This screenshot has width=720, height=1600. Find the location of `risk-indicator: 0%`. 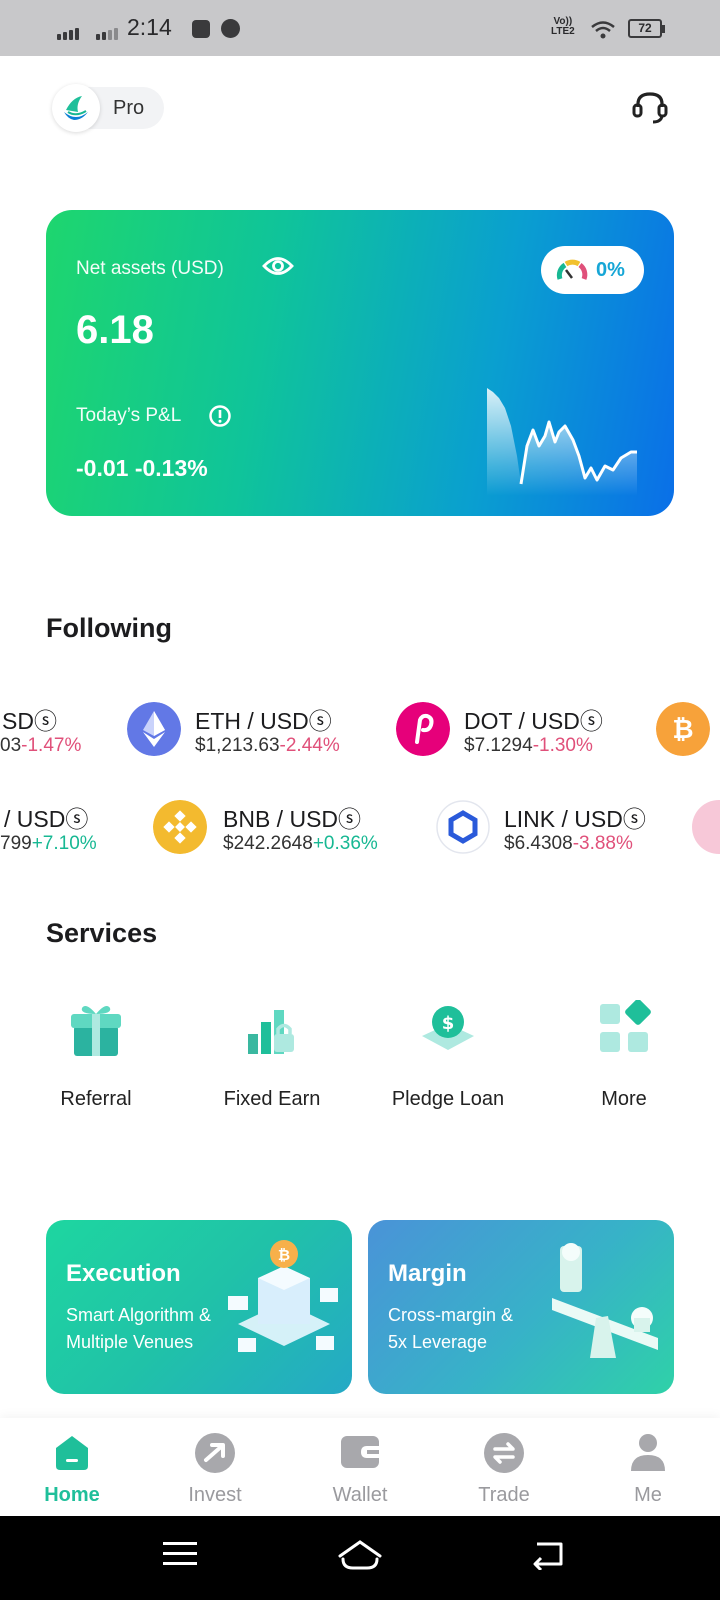

risk-indicator: 0% is located at coordinates (592, 270).